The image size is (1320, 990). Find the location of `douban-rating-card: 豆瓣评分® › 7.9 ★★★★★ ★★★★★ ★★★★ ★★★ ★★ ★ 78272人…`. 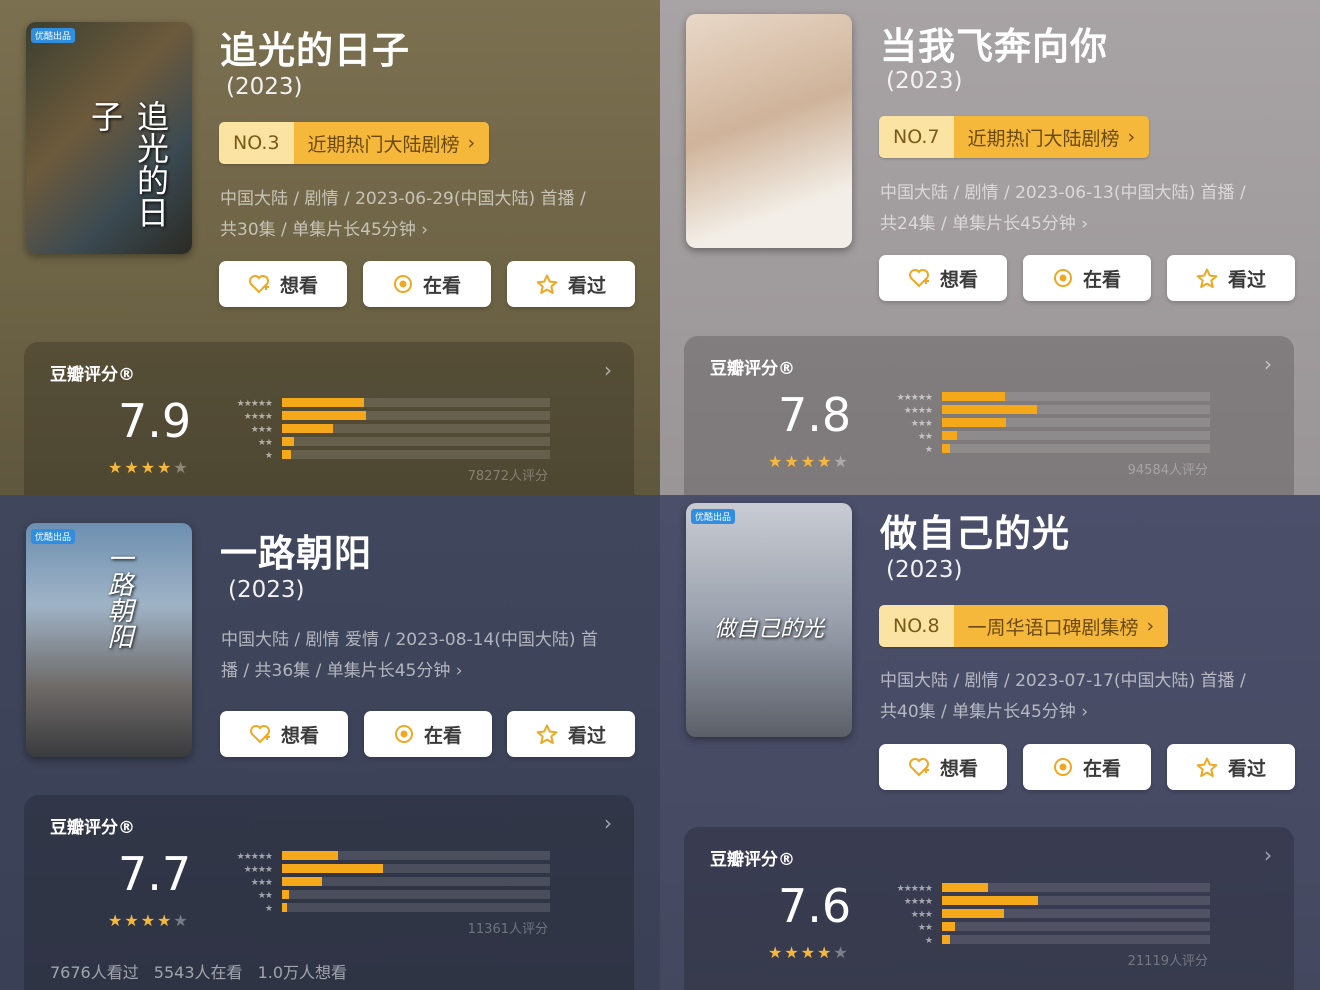

douban-rating-card: 豆瓣评分® › 7.9 ★★★★★ ★★★★★ ★★★★ ★★★ ★★ ★ 78272人… is located at coordinates (329, 418).